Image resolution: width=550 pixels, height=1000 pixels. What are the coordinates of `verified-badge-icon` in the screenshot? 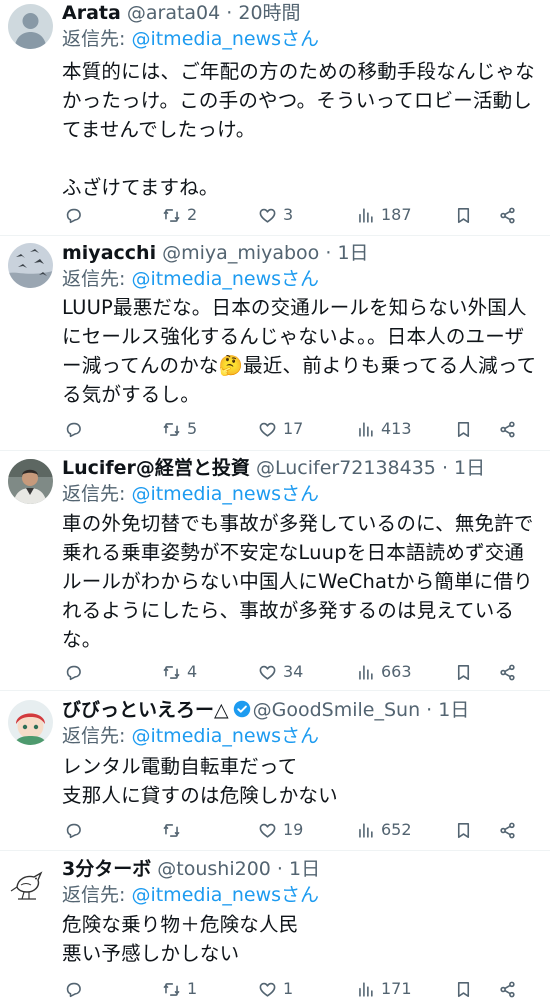 It's located at (242, 709).